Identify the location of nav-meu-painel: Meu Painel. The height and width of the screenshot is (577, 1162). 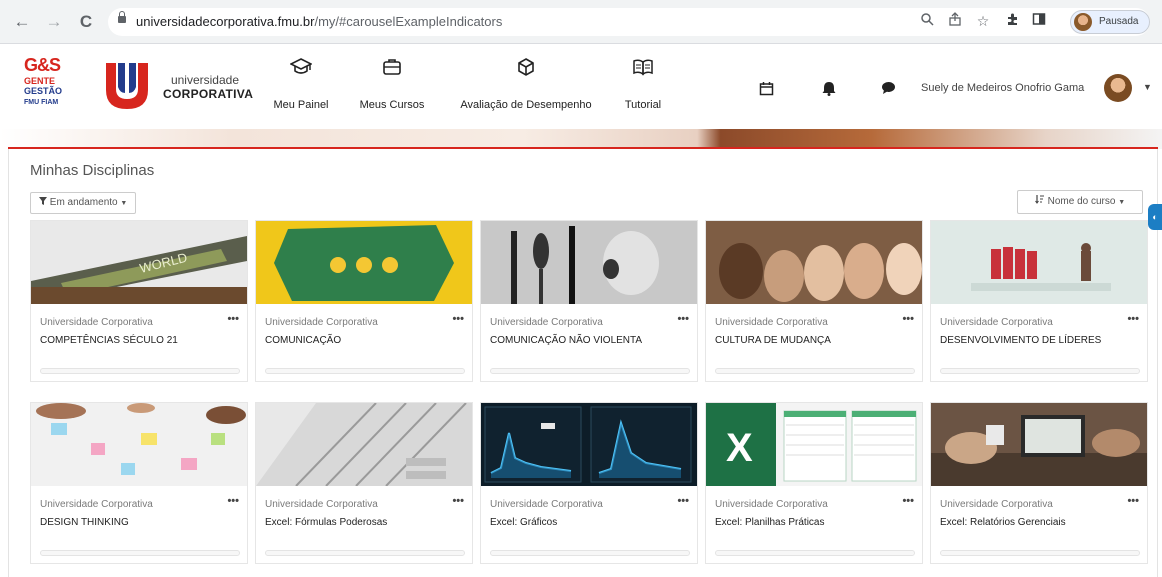
(301, 87).